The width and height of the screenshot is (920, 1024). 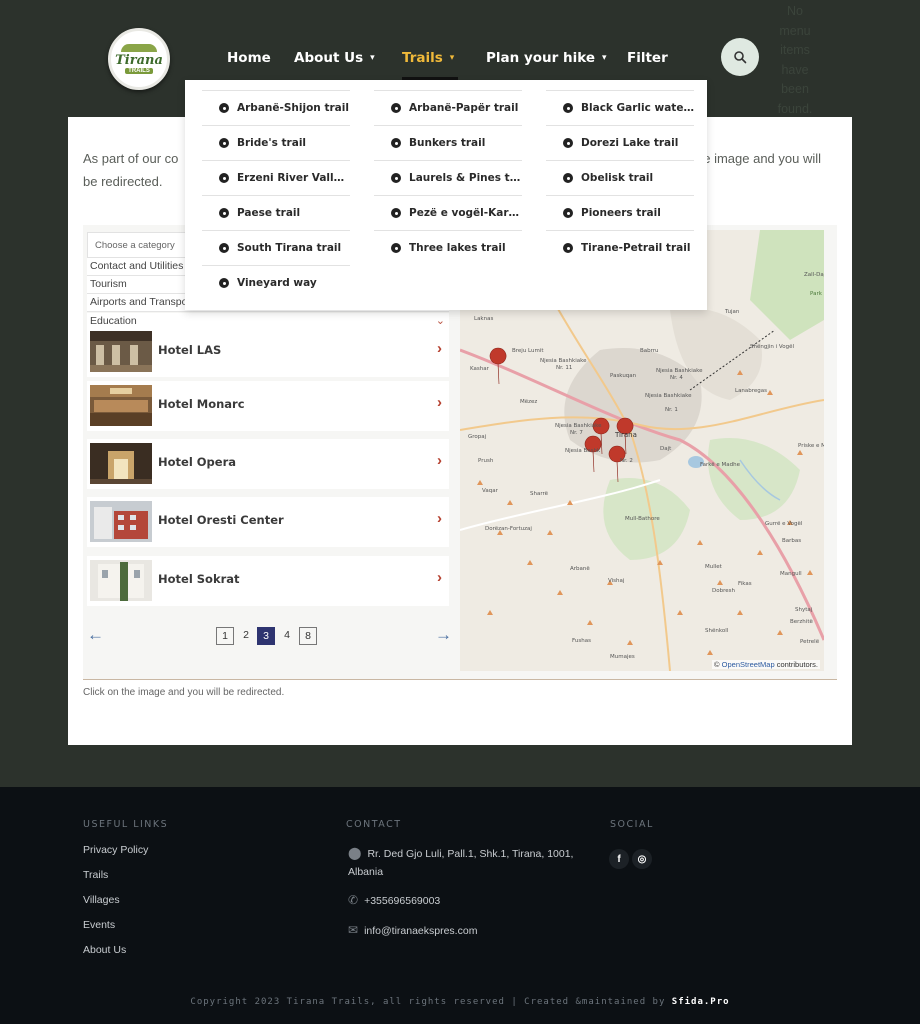 I want to click on footer-link: About Us, so click(x=104, y=950).